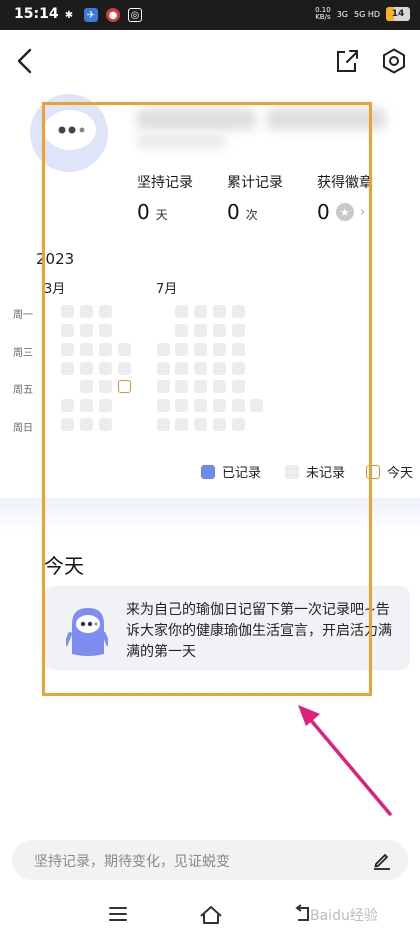 The height and width of the screenshot is (940, 420). I want to click on settings-button, so click(394, 61).